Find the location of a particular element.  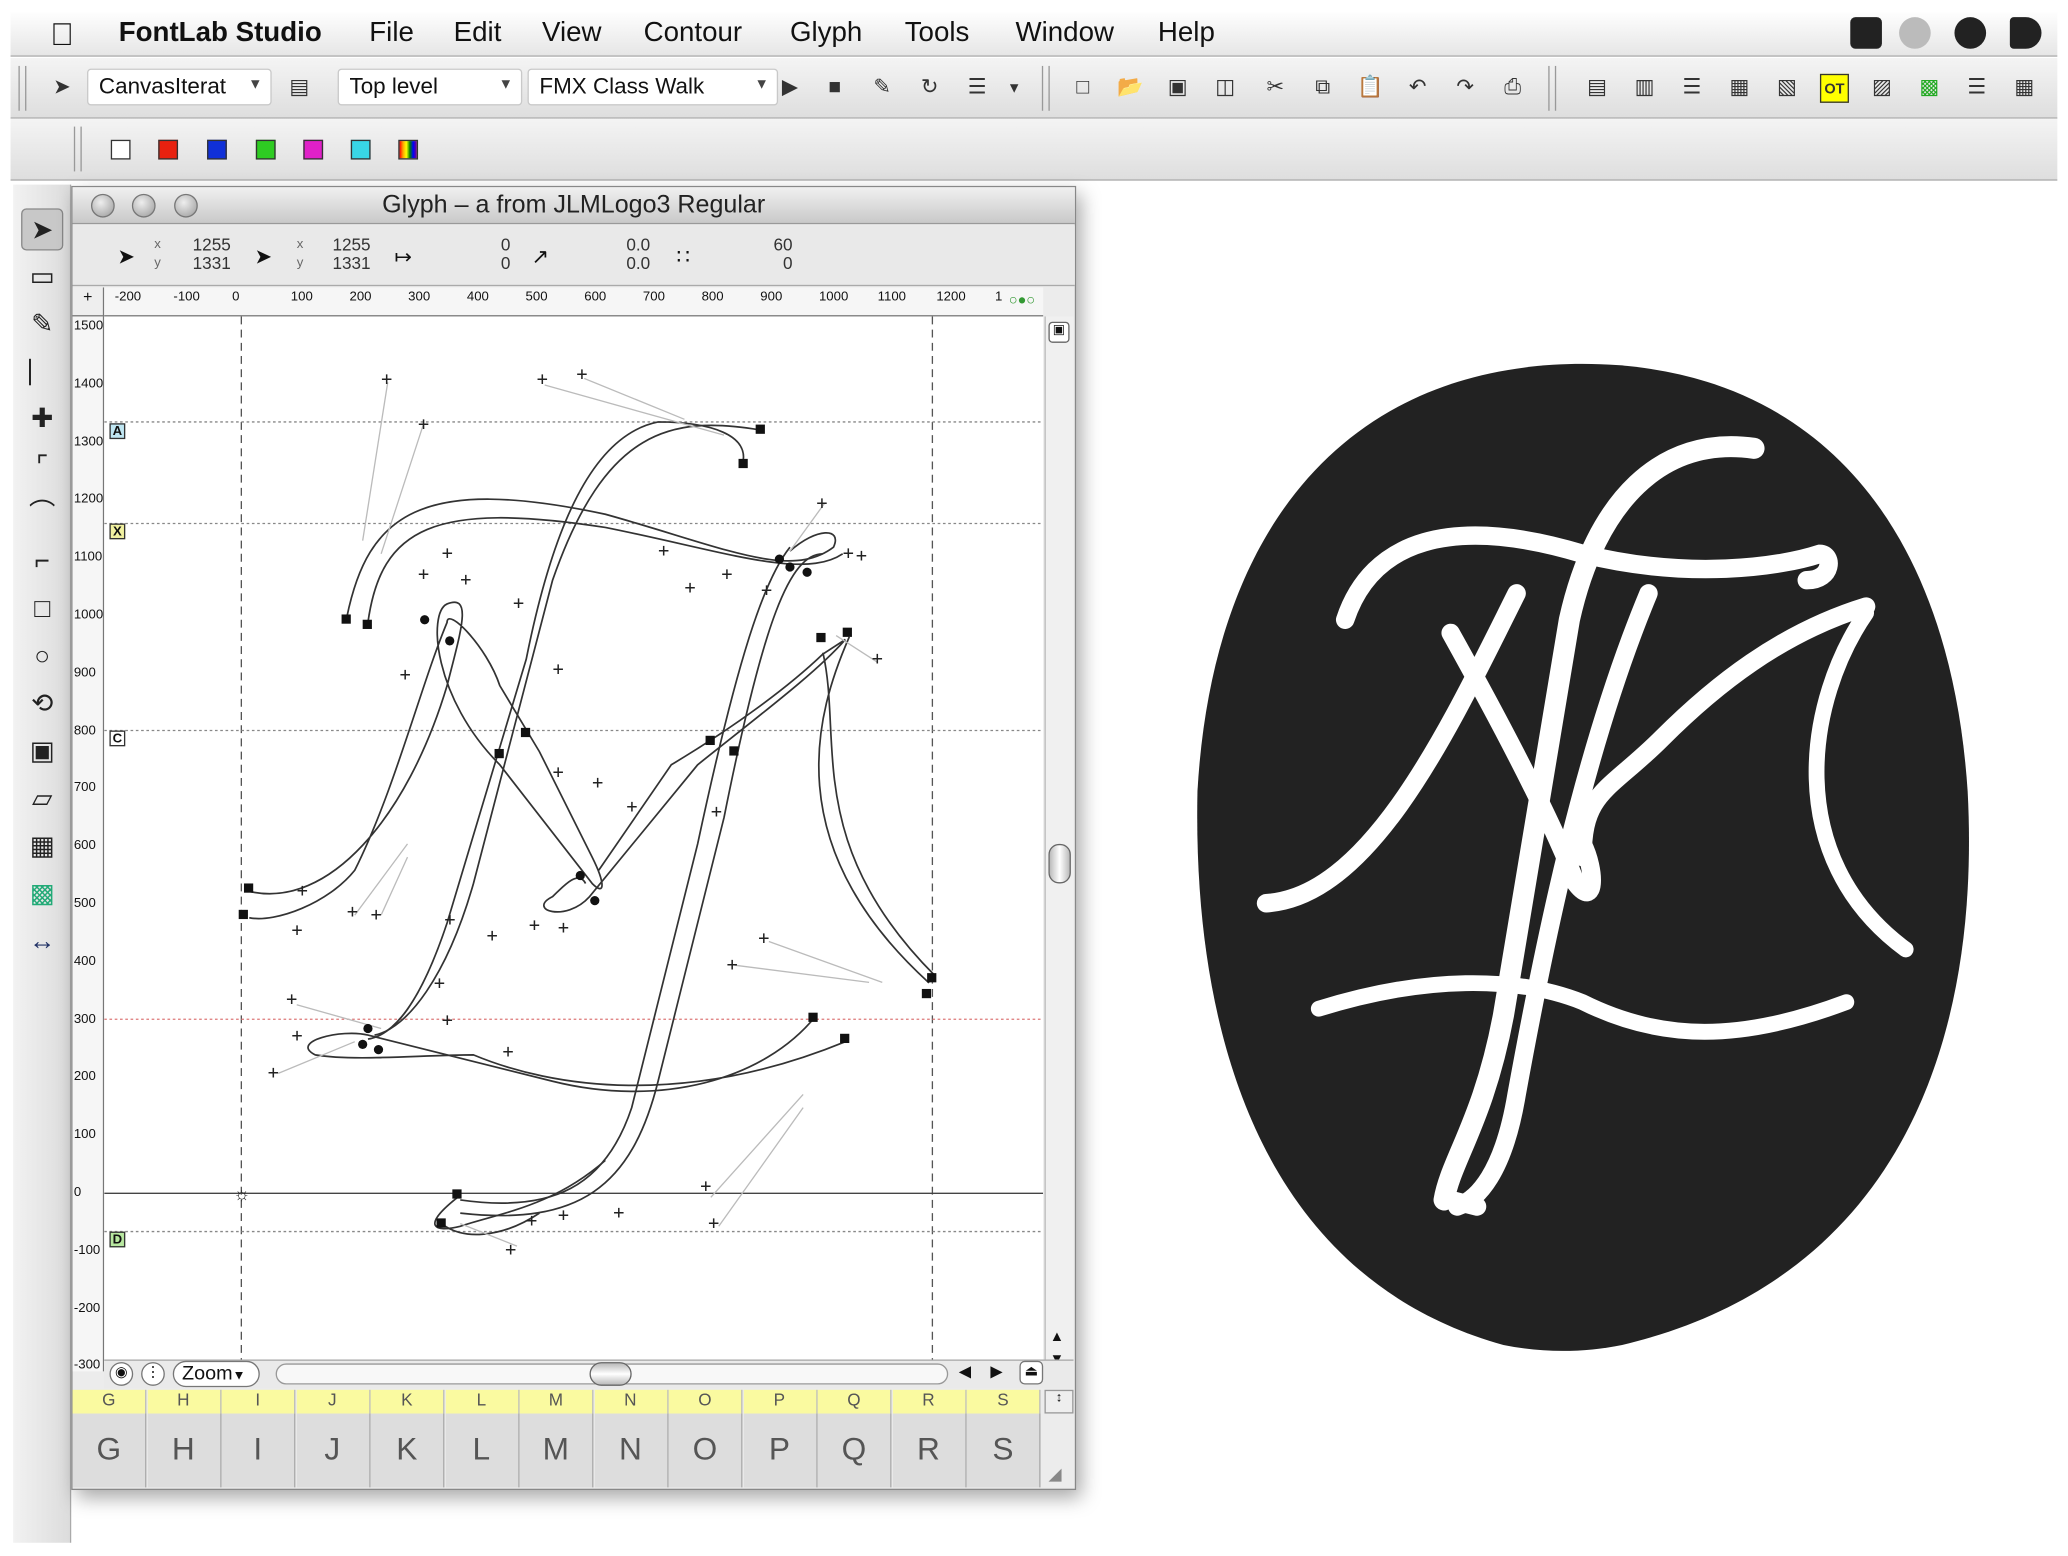

play-icon: ▶ is located at coordinates (789, 88).